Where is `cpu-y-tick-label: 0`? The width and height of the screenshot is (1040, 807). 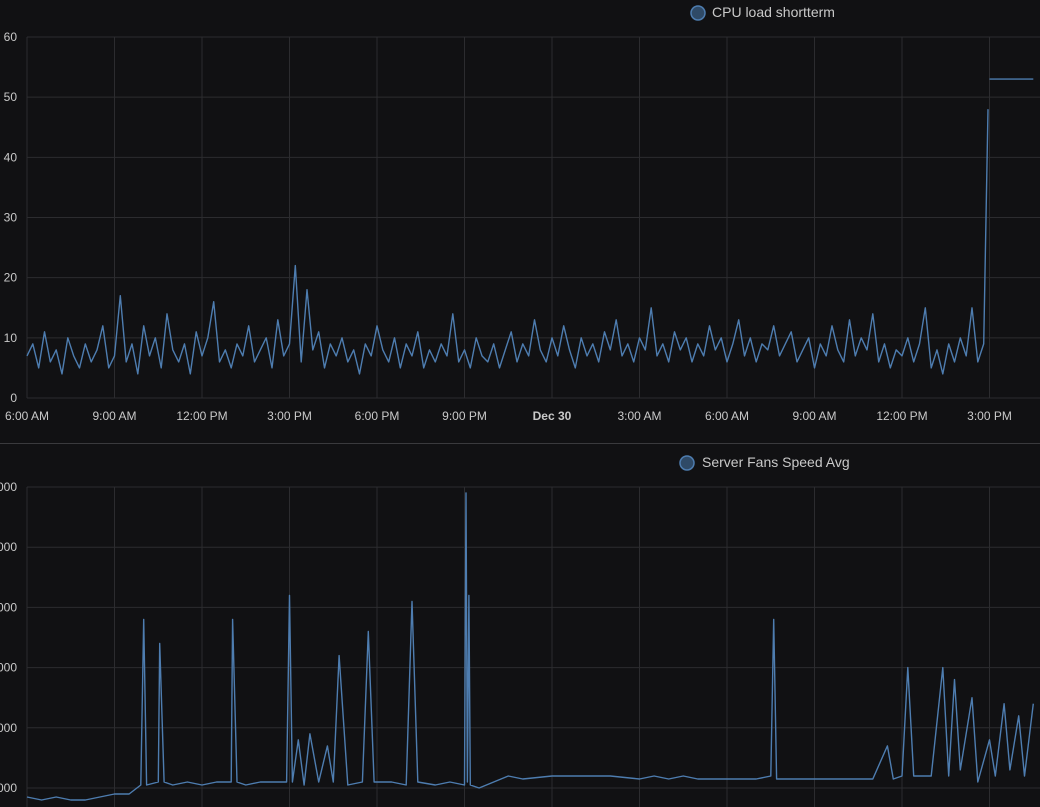 cpu-y-tick-label: 0 is located at coordinates (13, 398).